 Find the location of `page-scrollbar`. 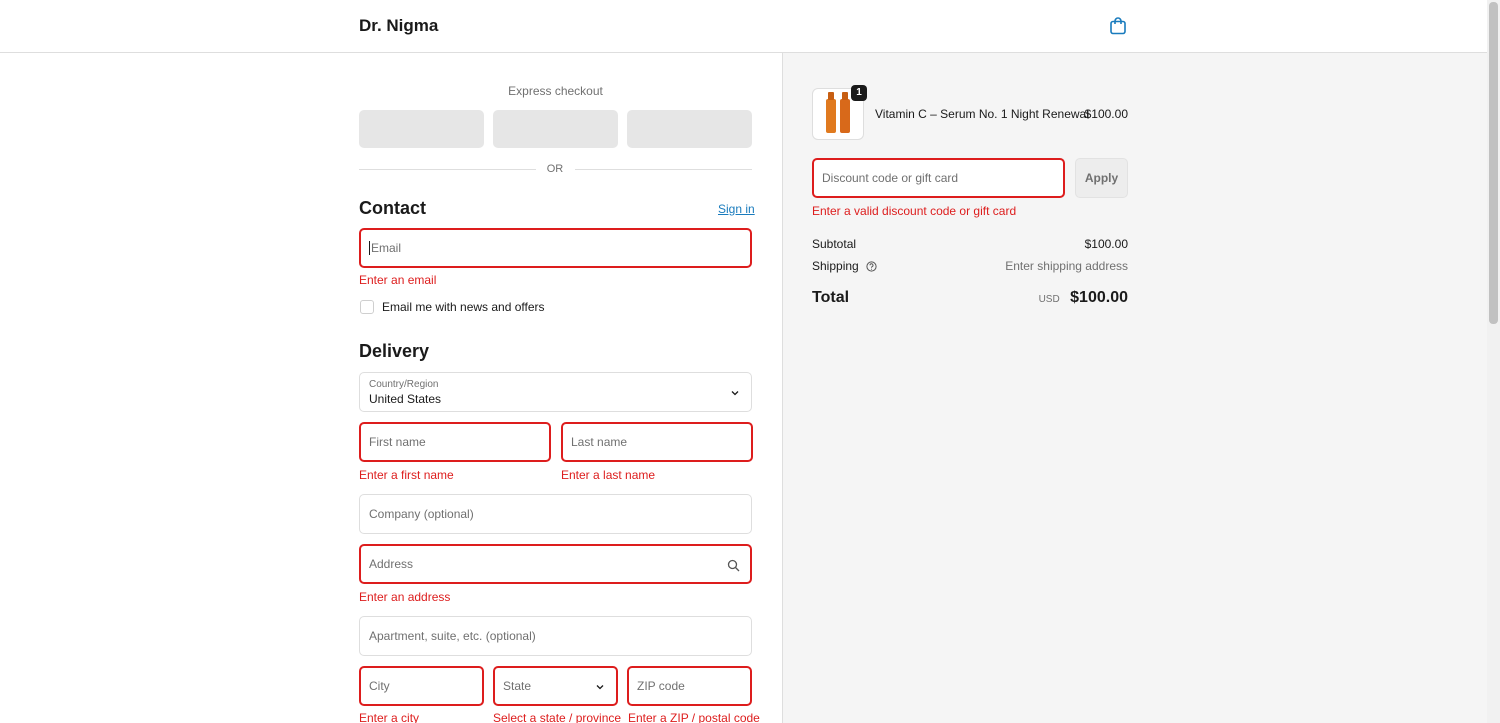

page-scrollbar is located at coordinates (1493, 361).